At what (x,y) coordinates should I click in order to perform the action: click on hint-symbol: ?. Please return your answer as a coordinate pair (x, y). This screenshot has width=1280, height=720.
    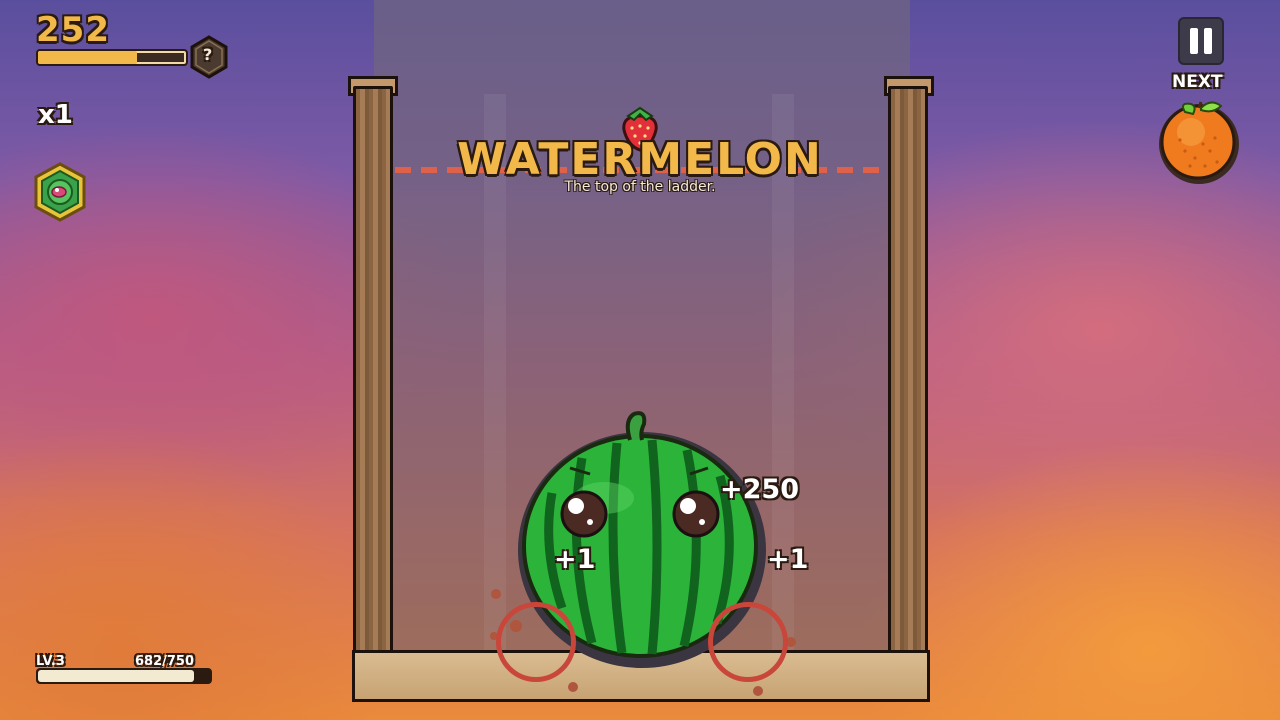
    Looking at the image, I should click on (208, 54).